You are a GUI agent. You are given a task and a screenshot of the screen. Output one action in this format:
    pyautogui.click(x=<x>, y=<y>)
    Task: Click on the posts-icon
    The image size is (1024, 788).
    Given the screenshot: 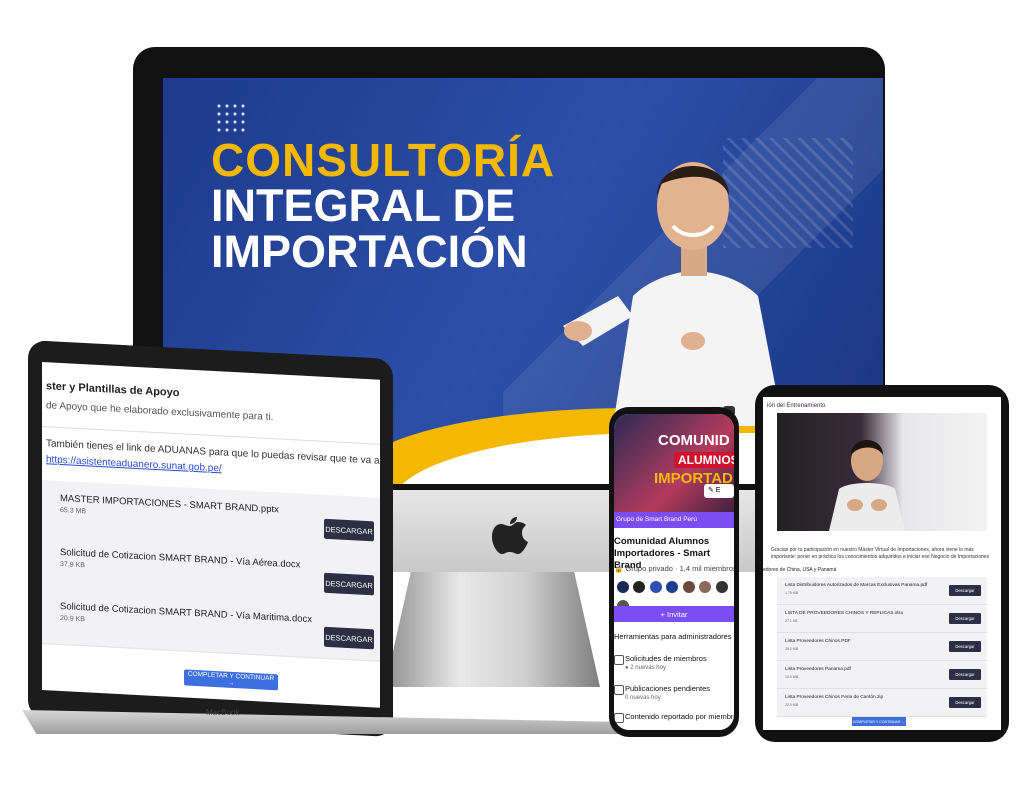 What is the action you would take?
    pyautogui.click(x=619, y=690)
    